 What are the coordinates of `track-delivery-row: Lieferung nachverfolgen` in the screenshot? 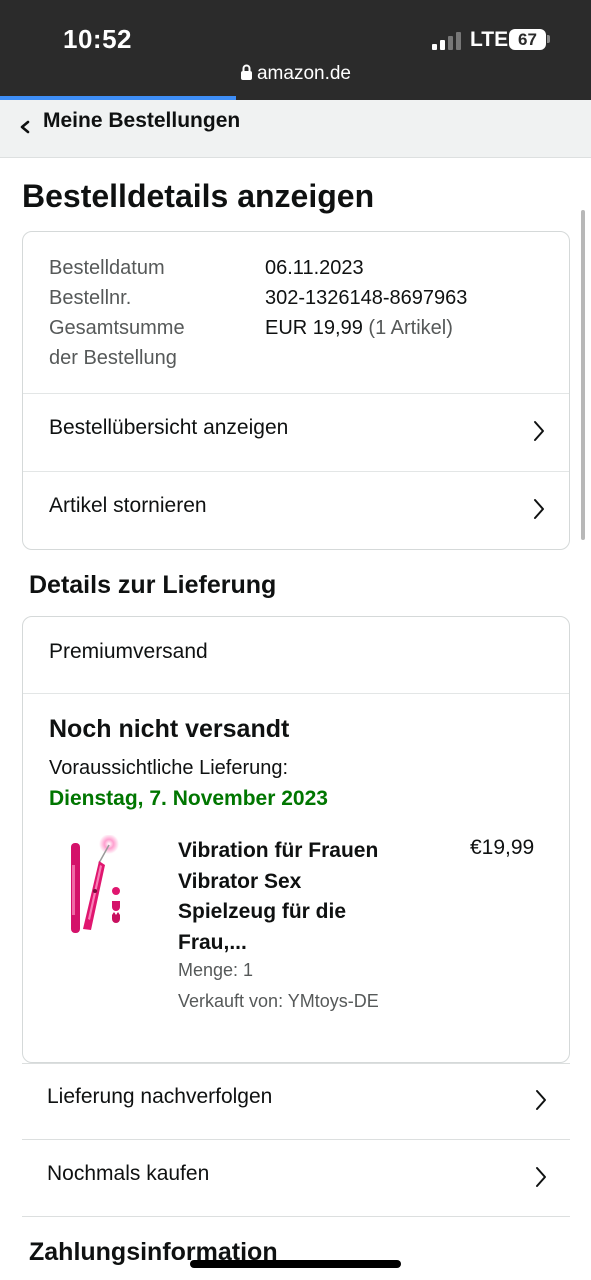 It's located at (296, 1101).